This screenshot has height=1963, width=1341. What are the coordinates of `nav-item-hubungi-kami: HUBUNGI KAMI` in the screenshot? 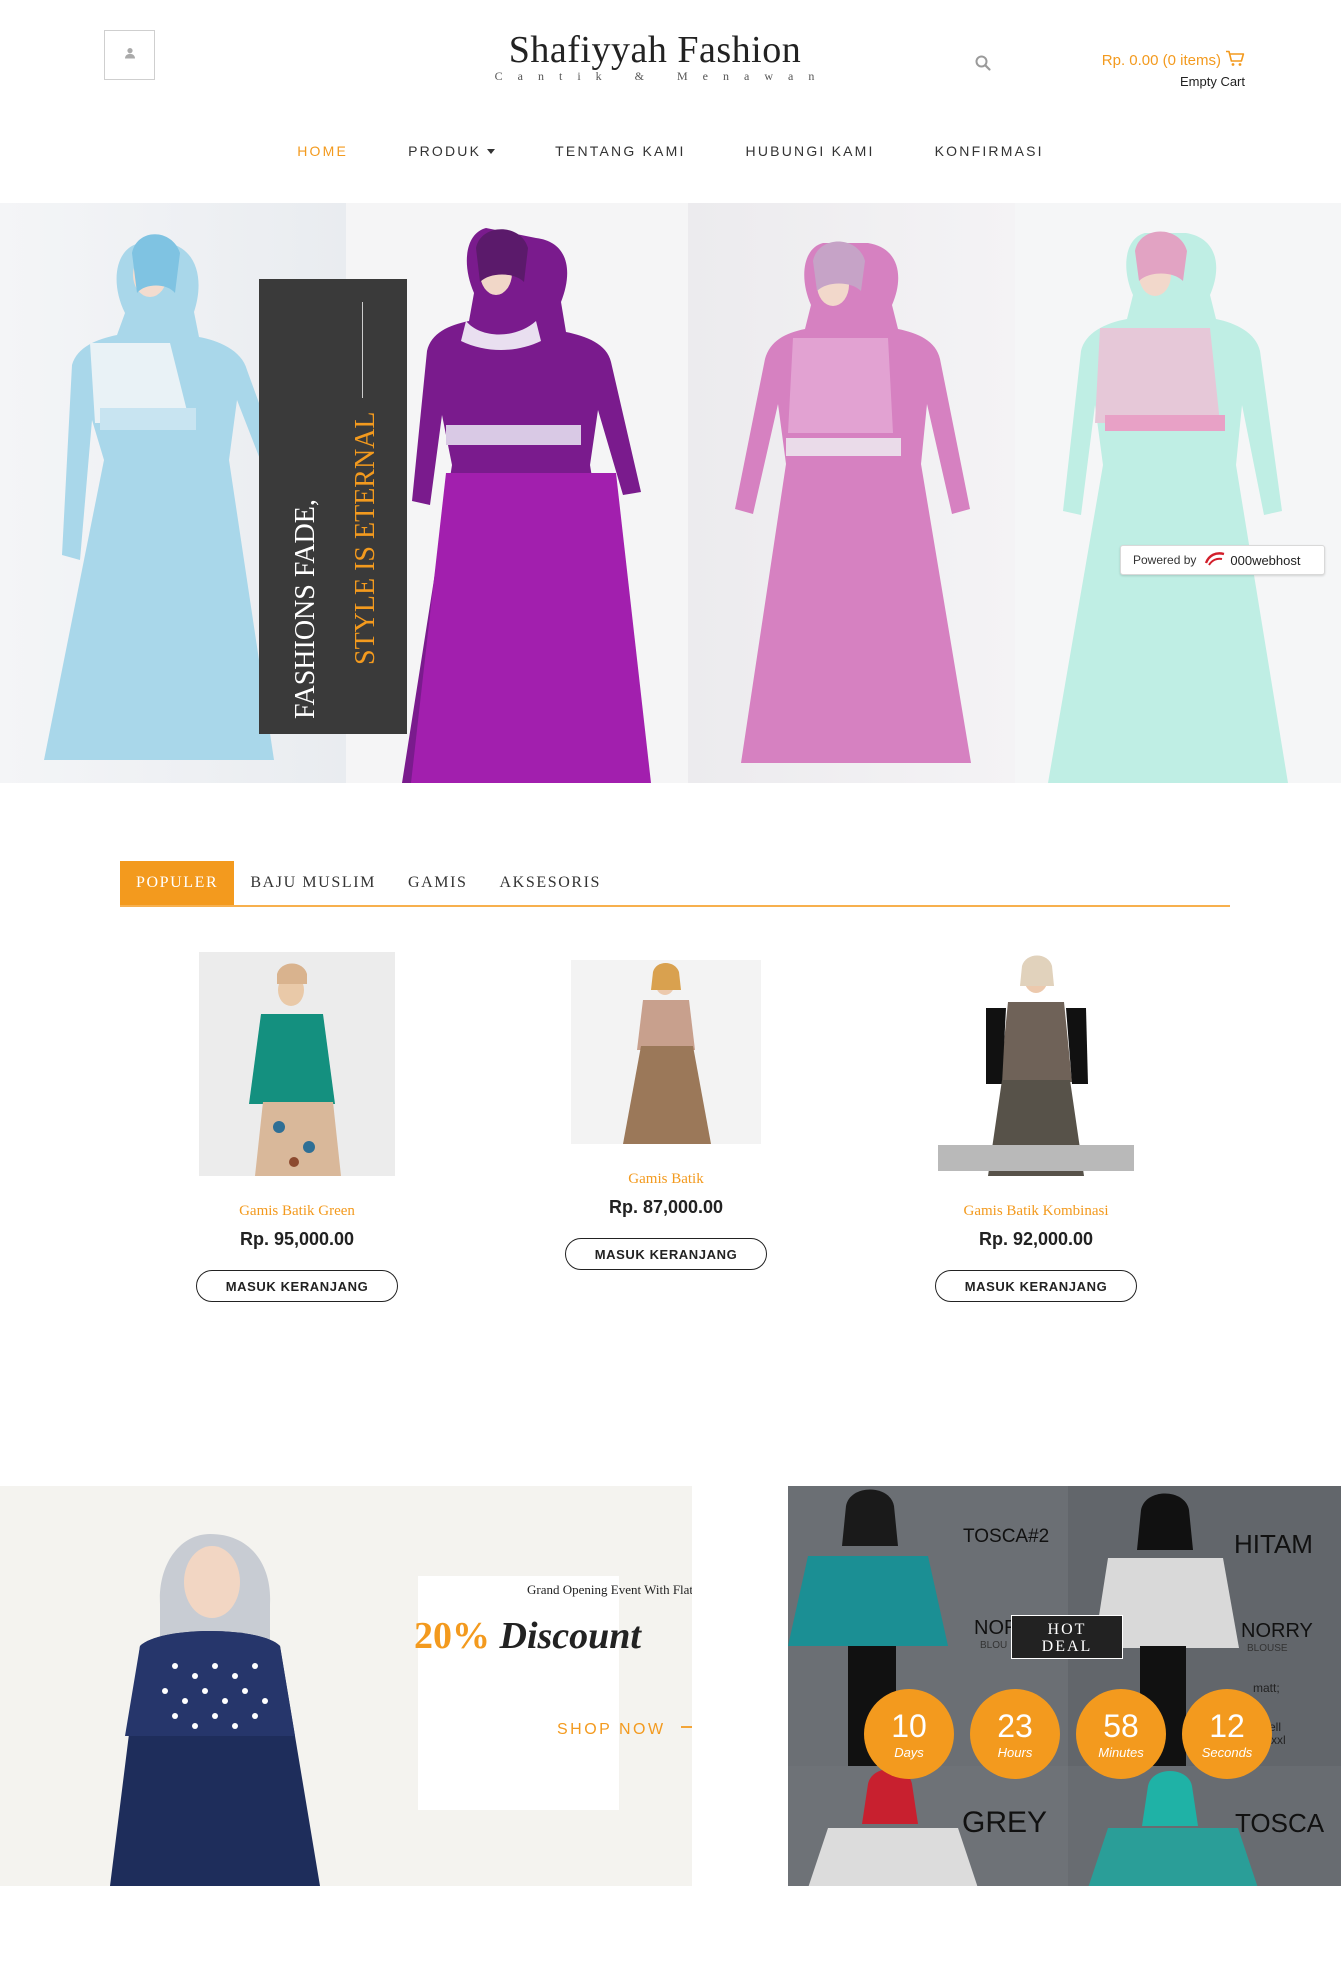 It's located at (810, 151).